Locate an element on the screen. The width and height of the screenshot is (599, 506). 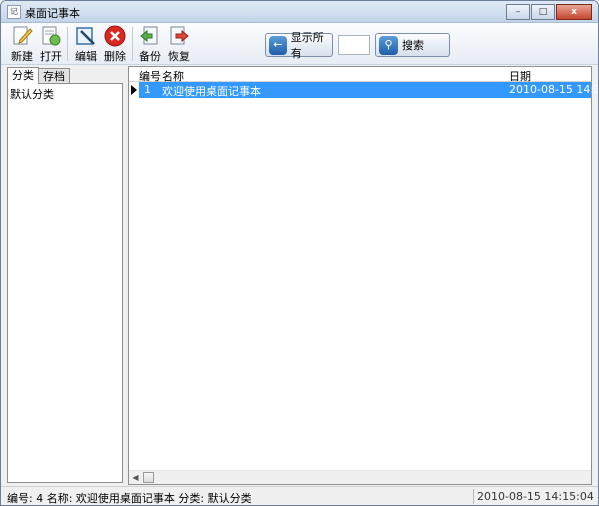
new-button: 新建 is located at coordinates (22, 44).